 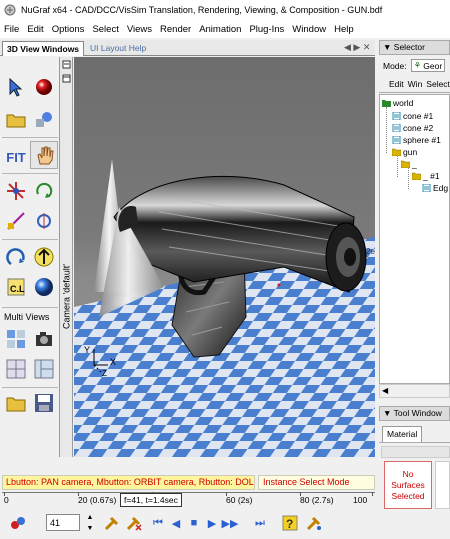 What do you see at coordinates (43, 48) in the screenshot?
I see `tab-3d-view-windows: 3D View Windows` at bounding box center [43, 48].